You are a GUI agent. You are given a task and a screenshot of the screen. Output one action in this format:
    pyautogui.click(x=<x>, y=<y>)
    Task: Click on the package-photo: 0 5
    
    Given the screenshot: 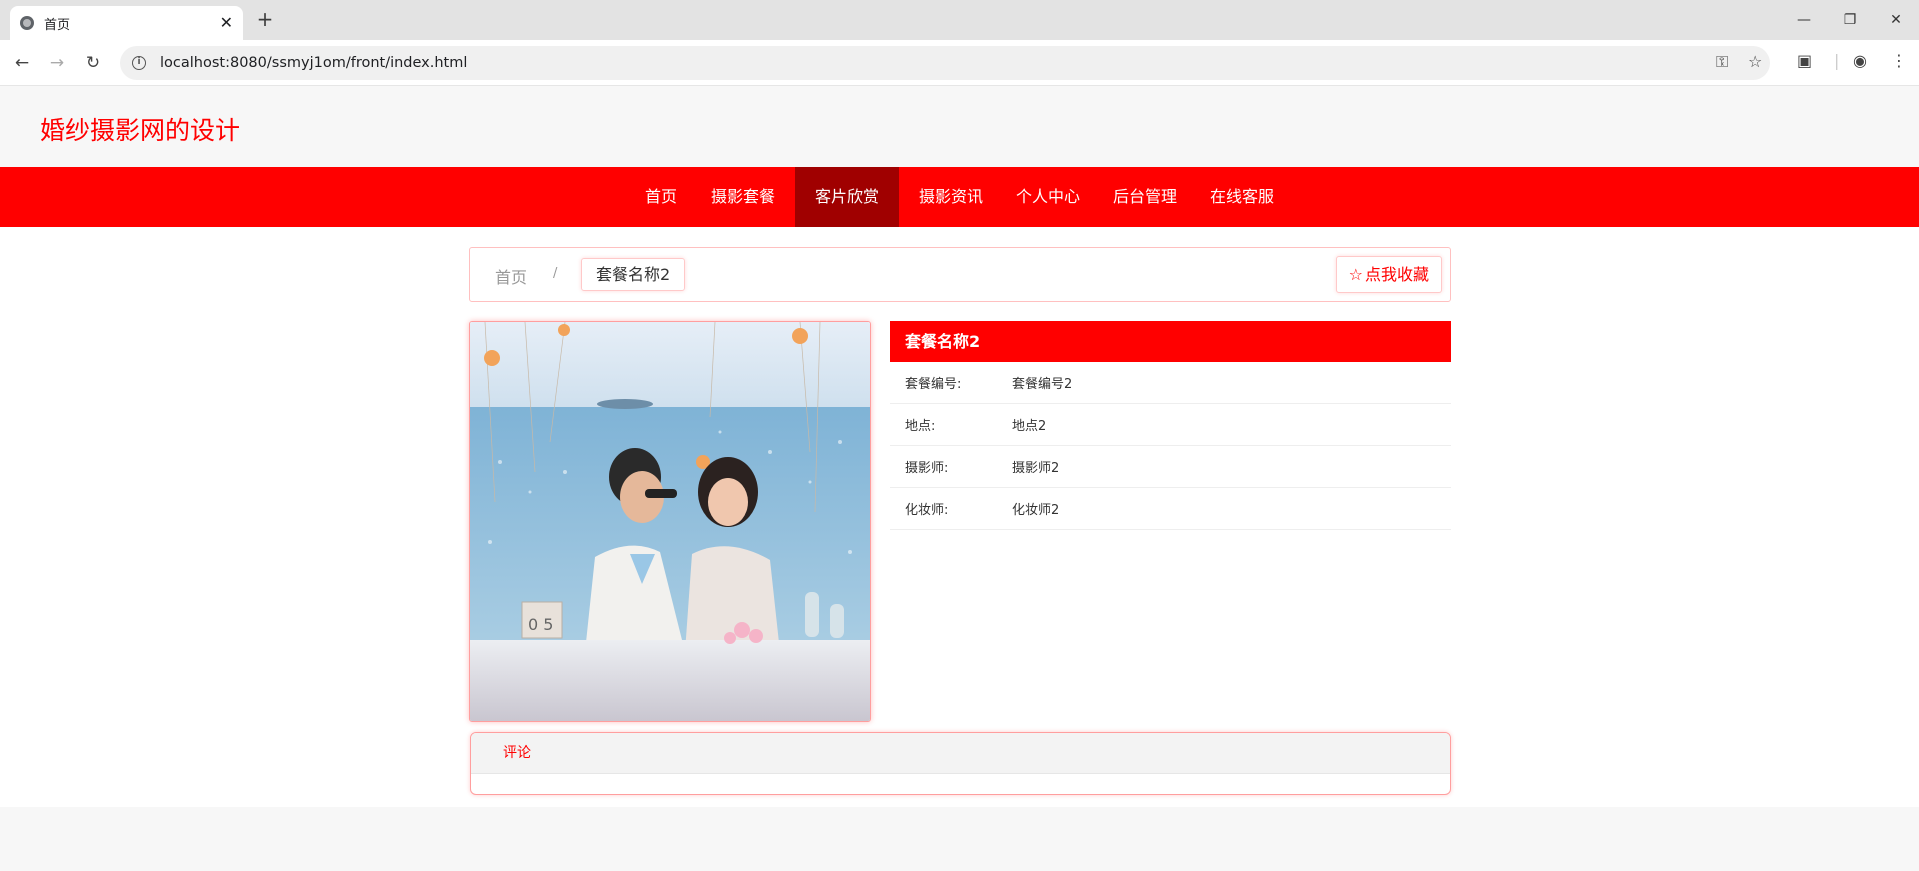 What is the action you would take?
    pyautogui.click(x=670, y=521)
    